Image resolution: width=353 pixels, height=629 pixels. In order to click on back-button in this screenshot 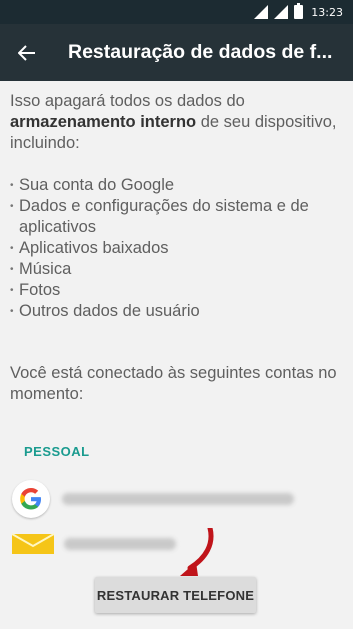, I will do `click(27, 52)`.